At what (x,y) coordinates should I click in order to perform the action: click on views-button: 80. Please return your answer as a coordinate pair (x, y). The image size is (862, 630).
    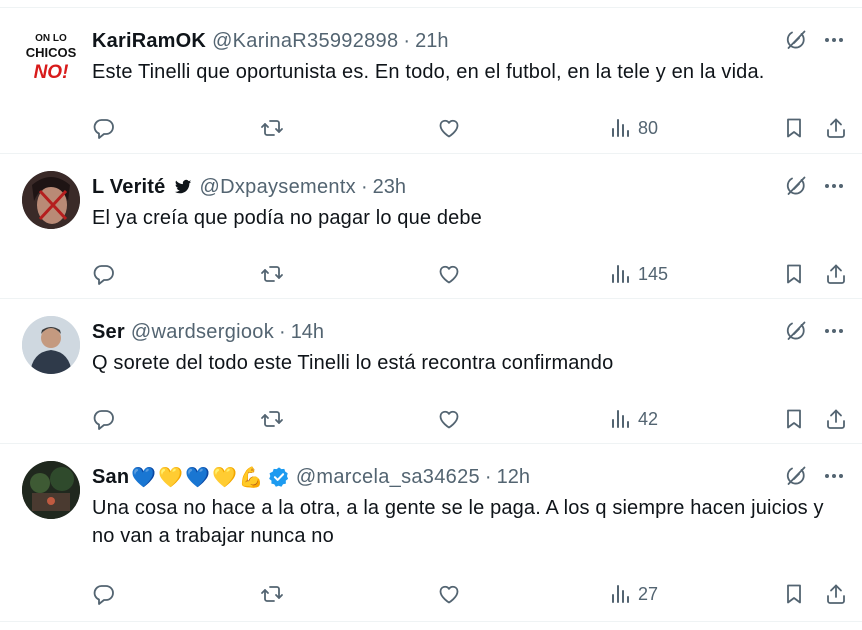
    Looking at the image, I should click on (633, 128).